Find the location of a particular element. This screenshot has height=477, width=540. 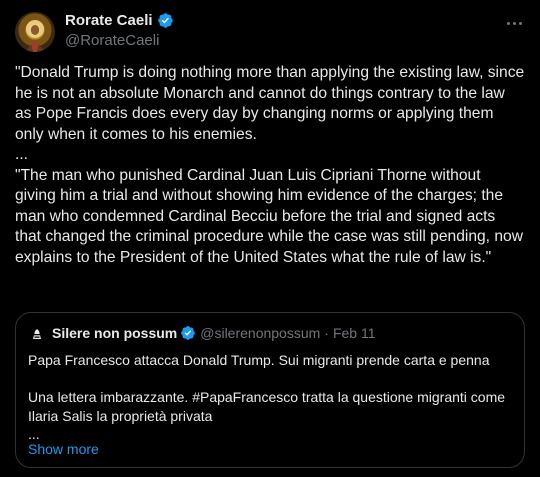

author-name: Rorate Caeli is located at coordinates (109, 20).